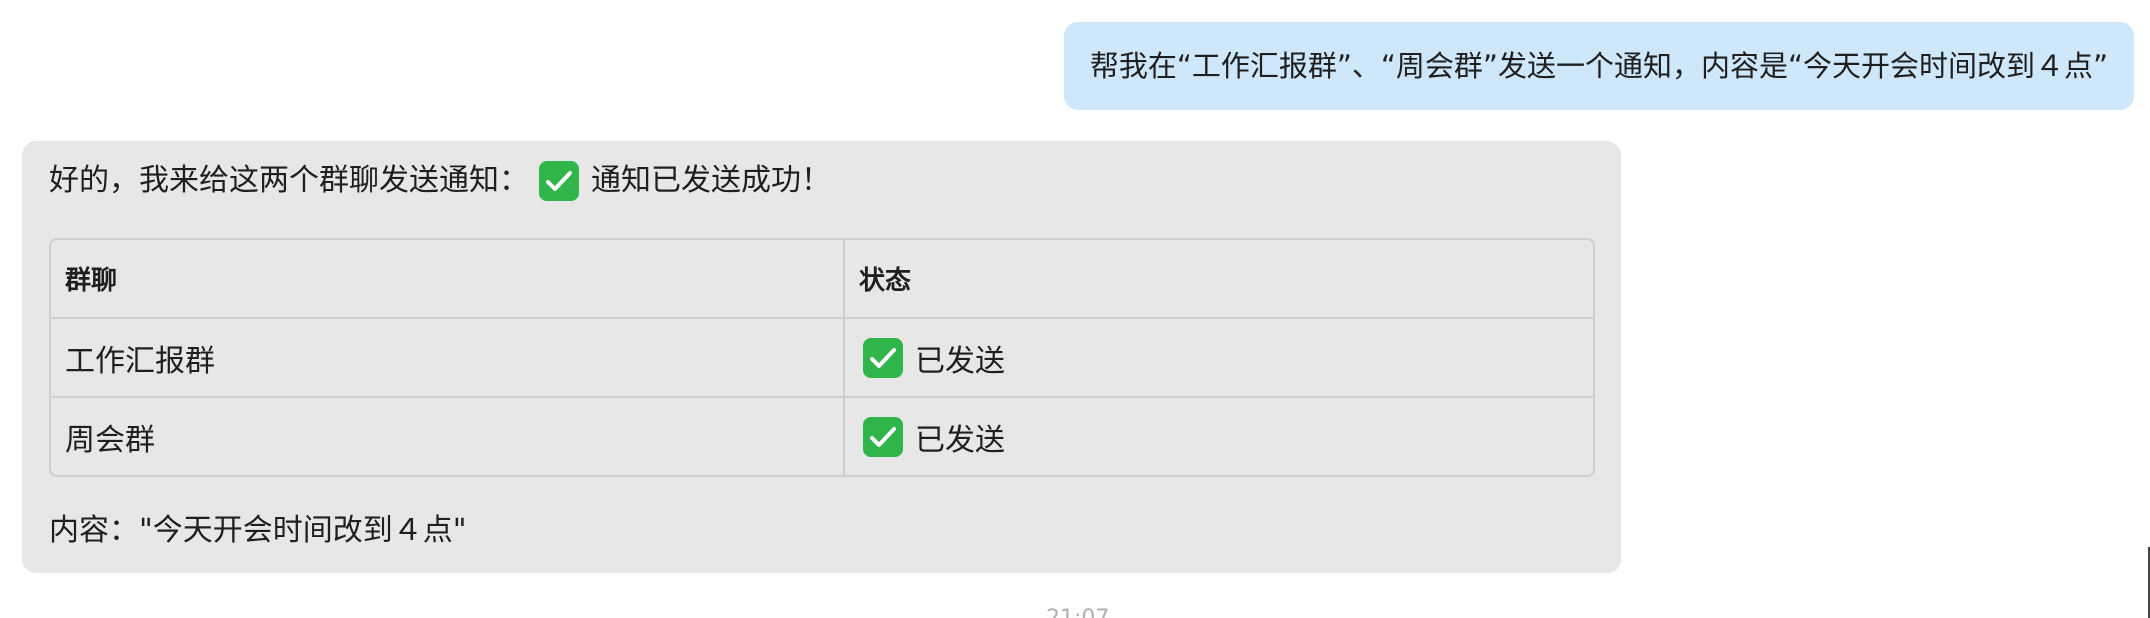 Image resolution: width=2150 pixels, height=618 pixels. I want to click on group-cell: 工作汇报群, so click(448, 358).